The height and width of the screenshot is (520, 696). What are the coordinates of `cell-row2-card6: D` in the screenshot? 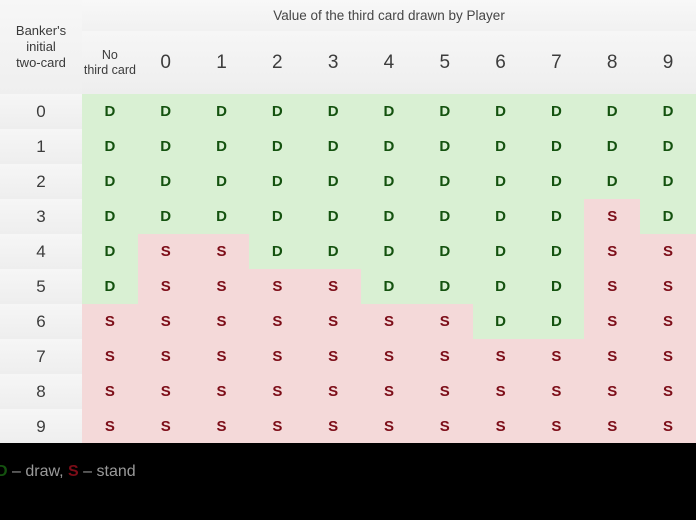 It's located at (500, 181).